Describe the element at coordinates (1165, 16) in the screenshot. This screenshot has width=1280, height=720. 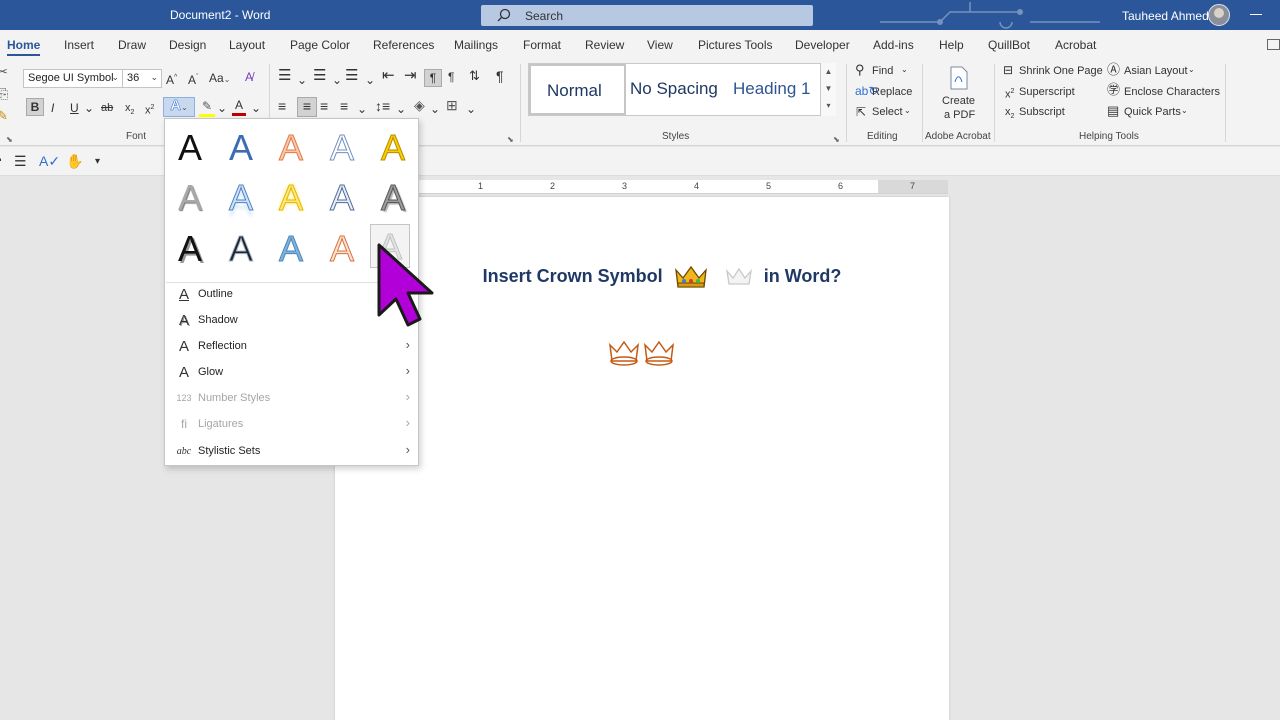
I see `user-name: Tauheed Ahmed` at that location.